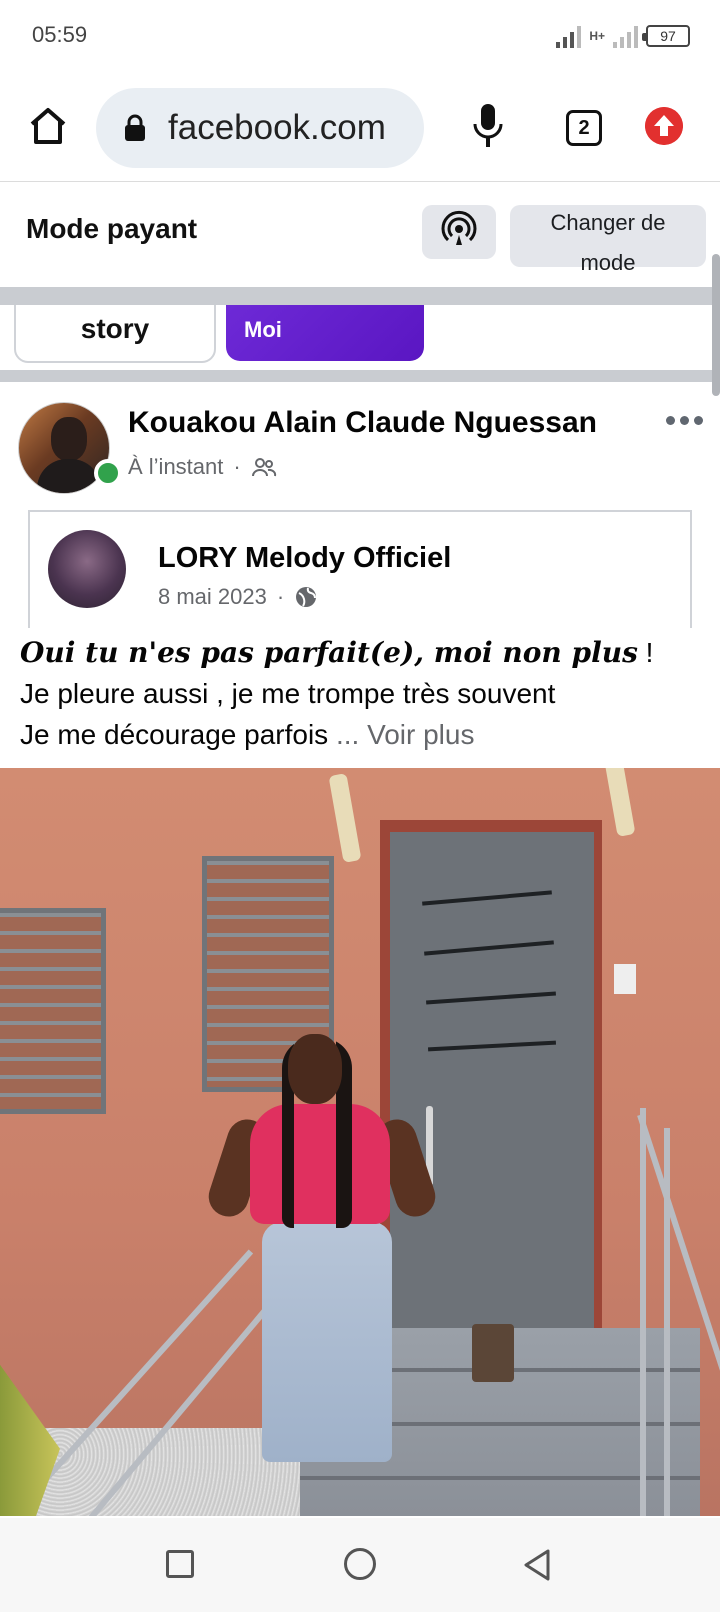 The height and width of the screenshot is (1612, 720). I want to click on browser-toolbar: facebook.com 2, so click(360, 127).